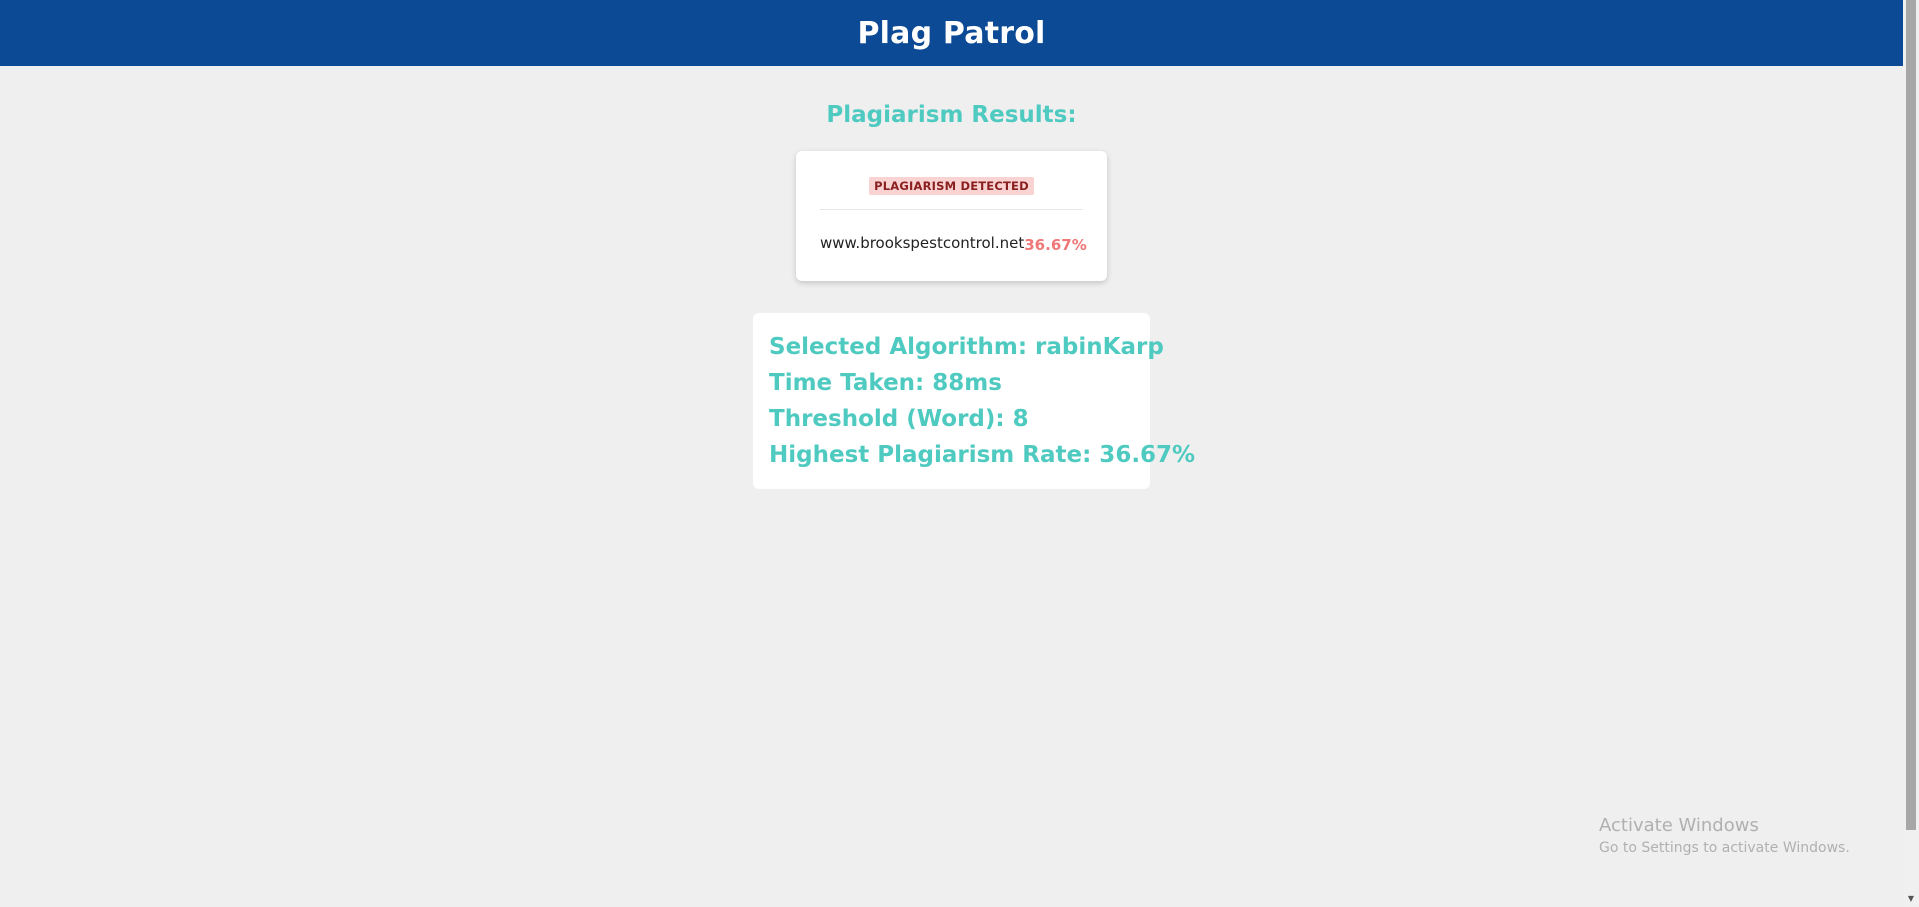 This screenshot has height=907, width=1919. I want to click on app-title: Plag Patrol, so click(951, 33).